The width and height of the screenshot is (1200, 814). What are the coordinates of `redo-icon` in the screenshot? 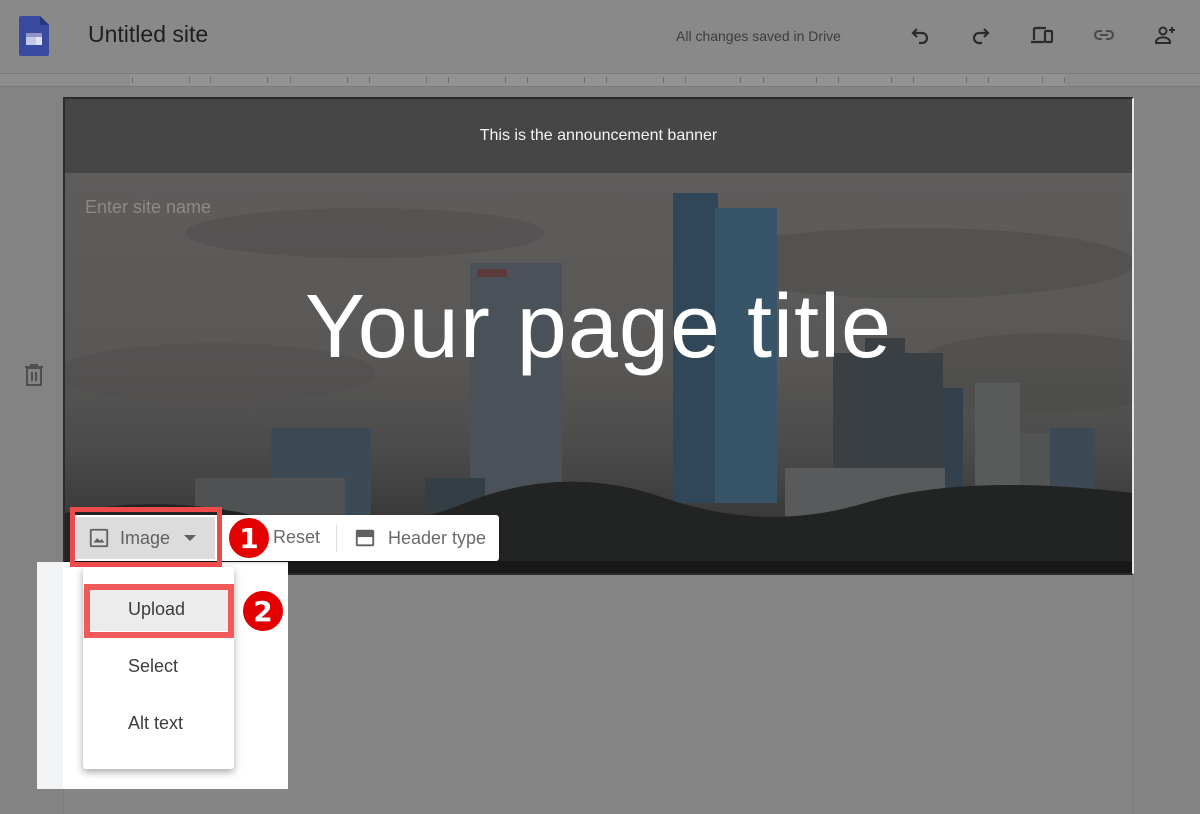 It's located at (981, 36).